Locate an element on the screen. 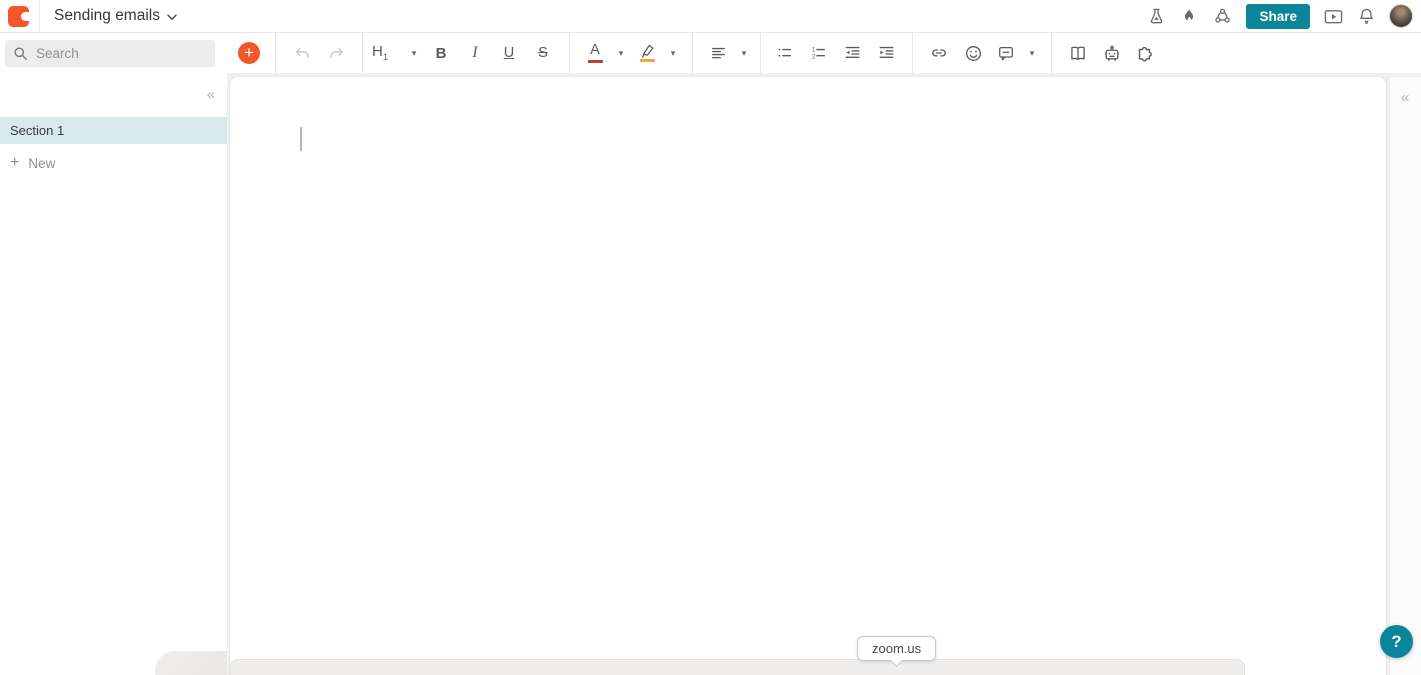 The image size is (1421, 675). toolbar-row: + H1 ▾ B I U S A is located at coordinates (710, 53).